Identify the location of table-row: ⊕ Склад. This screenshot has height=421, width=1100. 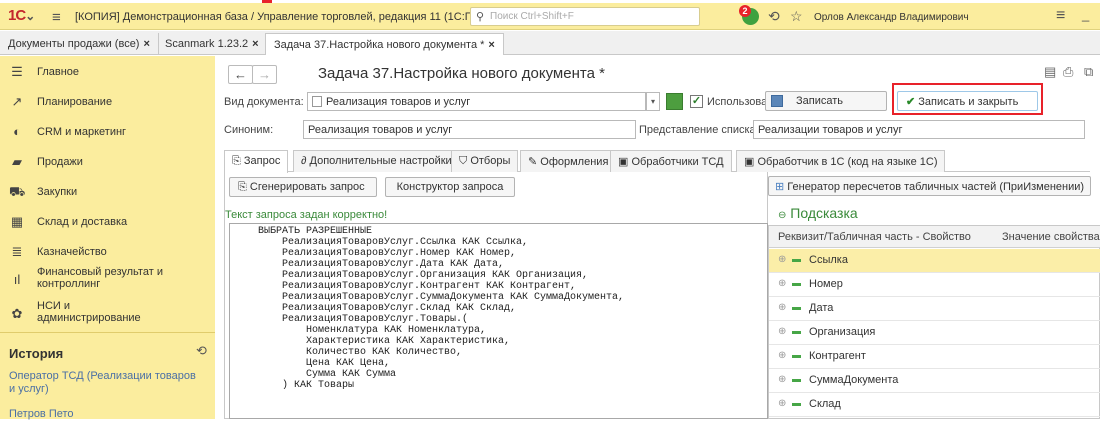
(934, 405).